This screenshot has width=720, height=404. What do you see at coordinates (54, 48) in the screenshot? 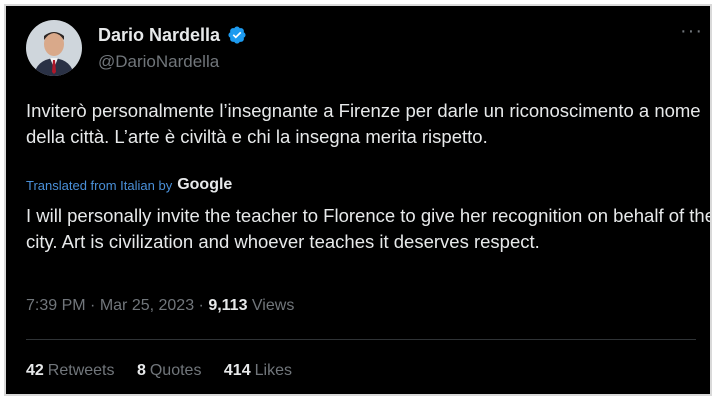
I see `avatar` at bounding box center [54, 48].